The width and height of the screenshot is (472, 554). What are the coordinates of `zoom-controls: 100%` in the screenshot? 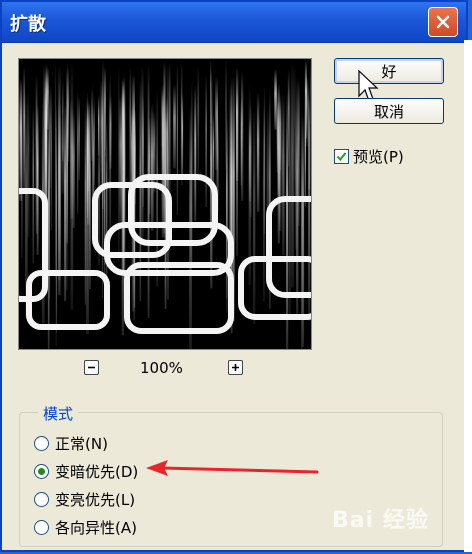 It's located at (166, 368).